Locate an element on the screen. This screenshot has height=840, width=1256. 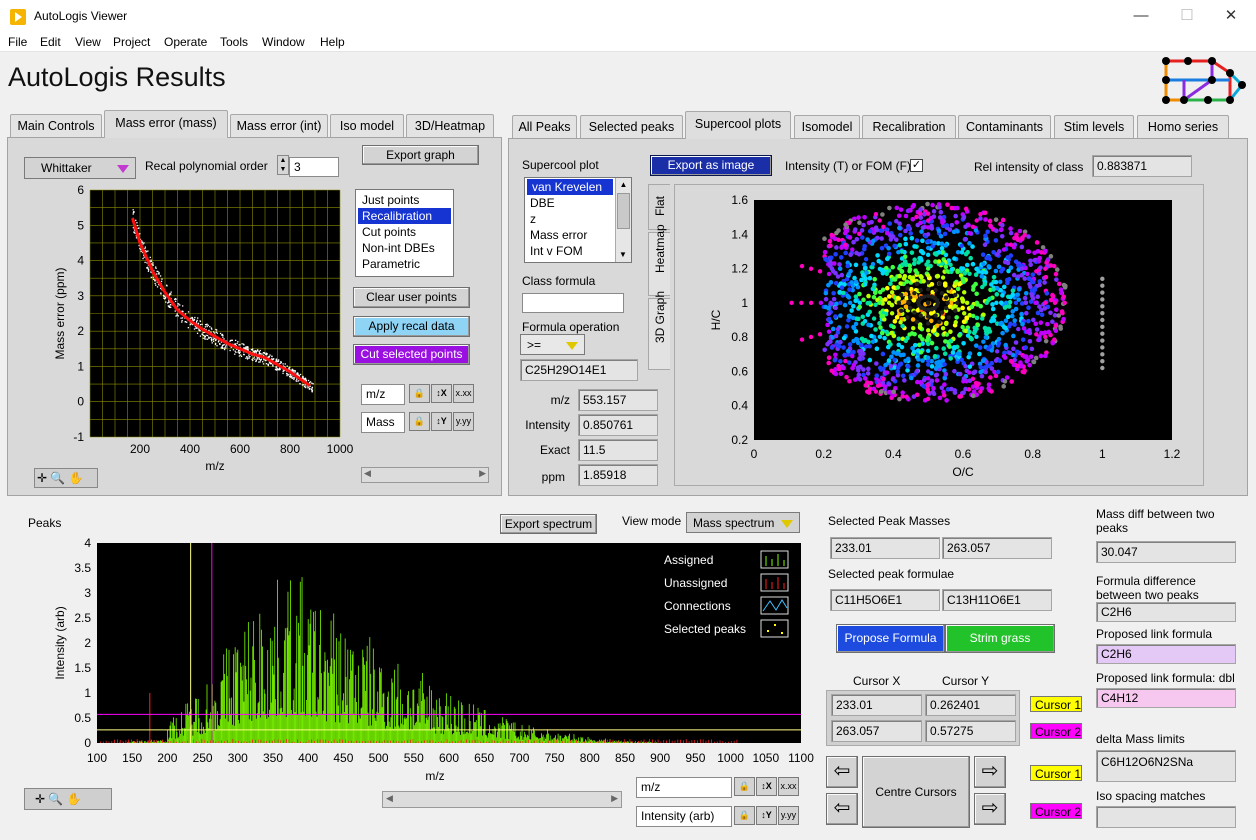
close-button: ✕ is located at coordinates (1231, 16).